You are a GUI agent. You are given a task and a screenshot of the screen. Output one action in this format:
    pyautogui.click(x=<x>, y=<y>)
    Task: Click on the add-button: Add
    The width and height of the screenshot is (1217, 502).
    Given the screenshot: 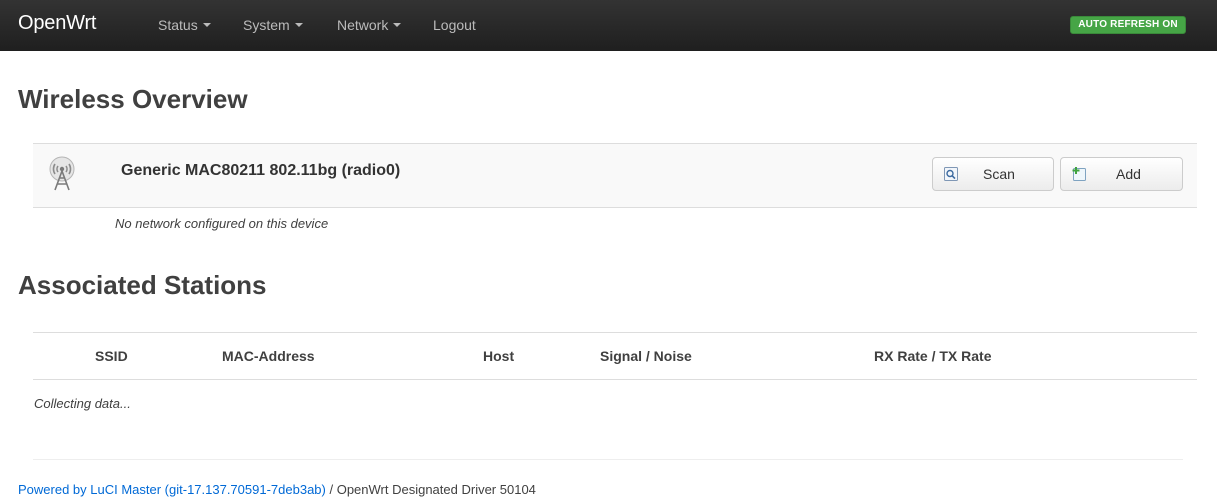 What is the action you would take?
    pyautogui.click(x=1121, y=174)
    